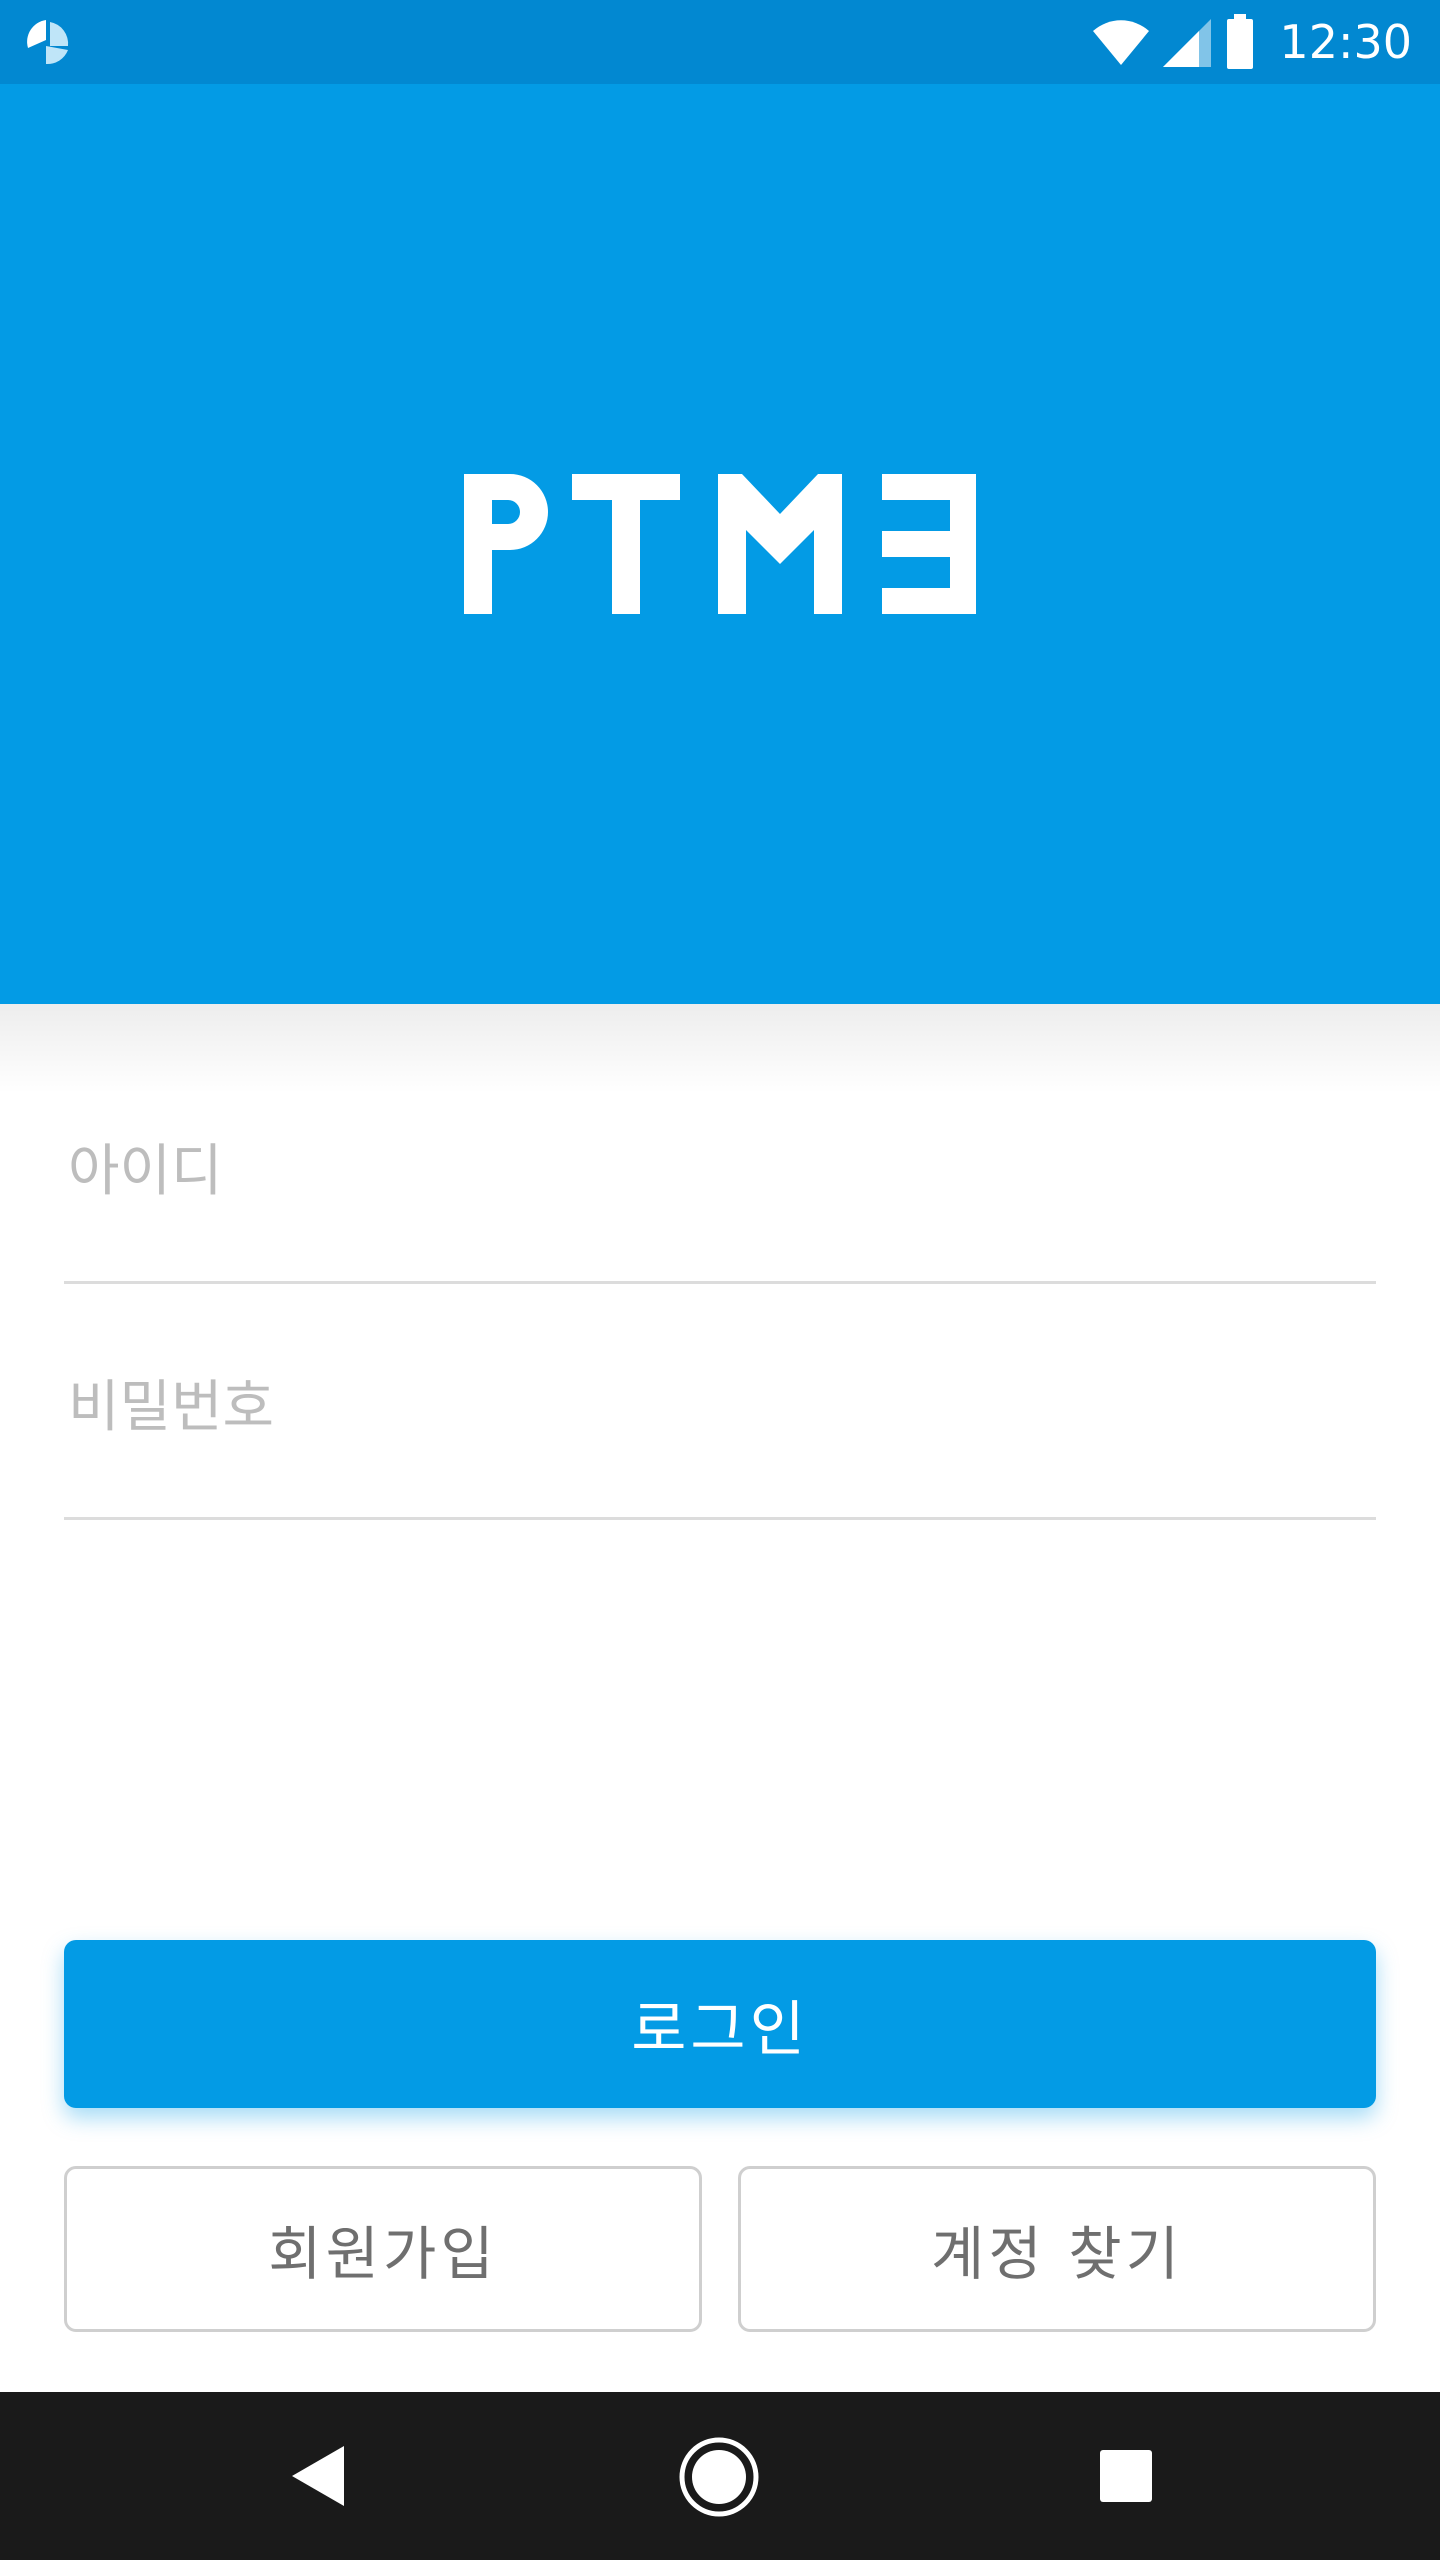 This screenshot has height=2560, width=1440. I want to click on login-button: 로그인, so click(720, 2024).